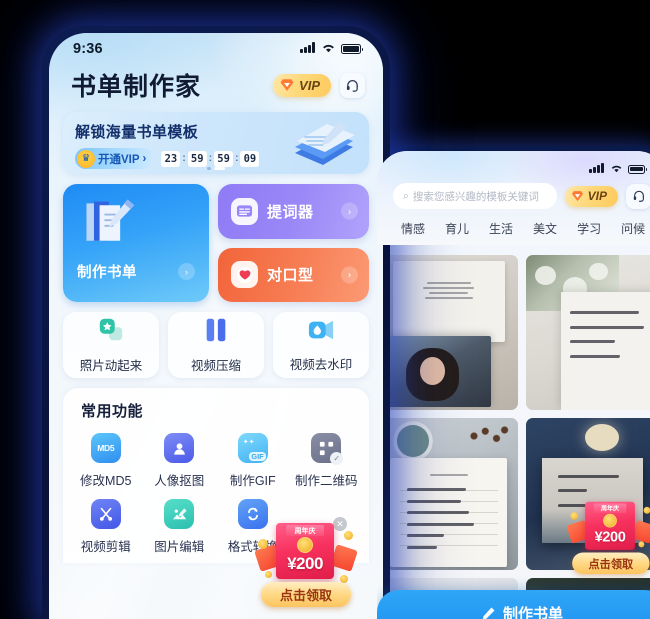 Image resolution: width=650 pixels, height=619 pixels. I want to click on function-video-edit: 视频剪辑, so click(106, 527).